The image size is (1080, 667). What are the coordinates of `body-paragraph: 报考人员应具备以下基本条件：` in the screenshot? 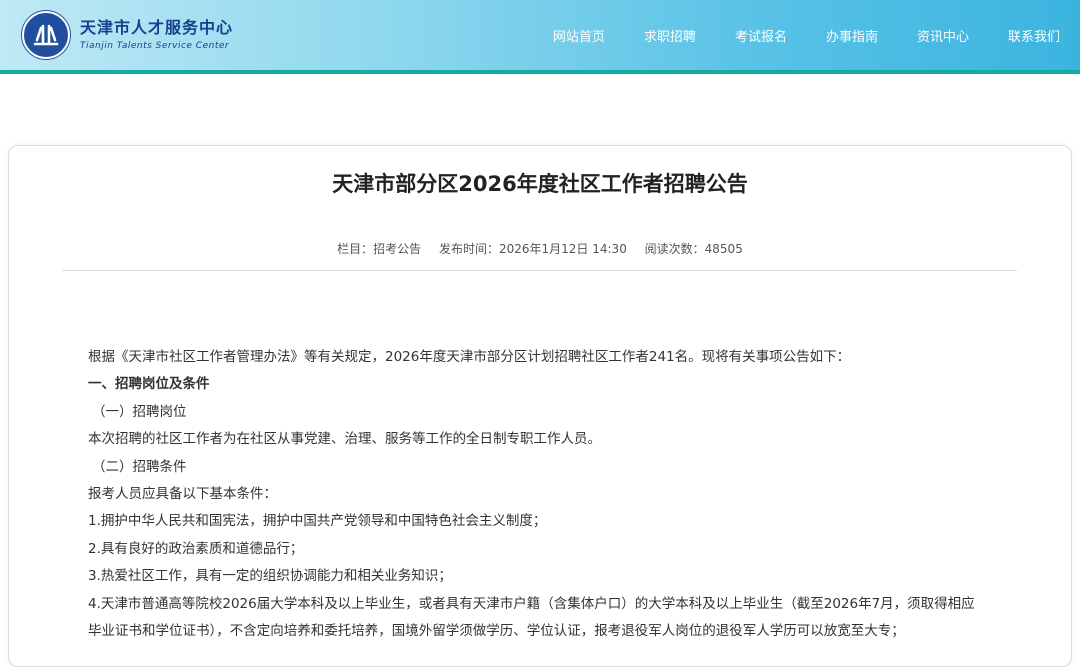 It's located at (182, 493).